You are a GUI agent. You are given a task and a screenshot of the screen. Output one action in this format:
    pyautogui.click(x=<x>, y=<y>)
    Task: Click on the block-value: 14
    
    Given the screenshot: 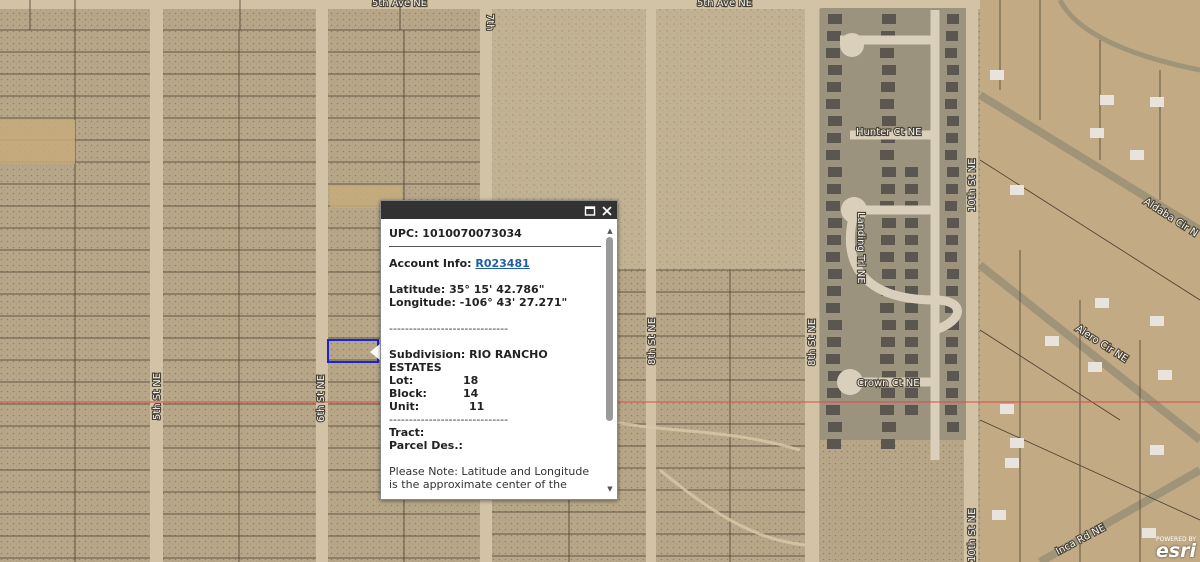 What is the action you would take?
    pyautogui.click(x=471, y=393)
    